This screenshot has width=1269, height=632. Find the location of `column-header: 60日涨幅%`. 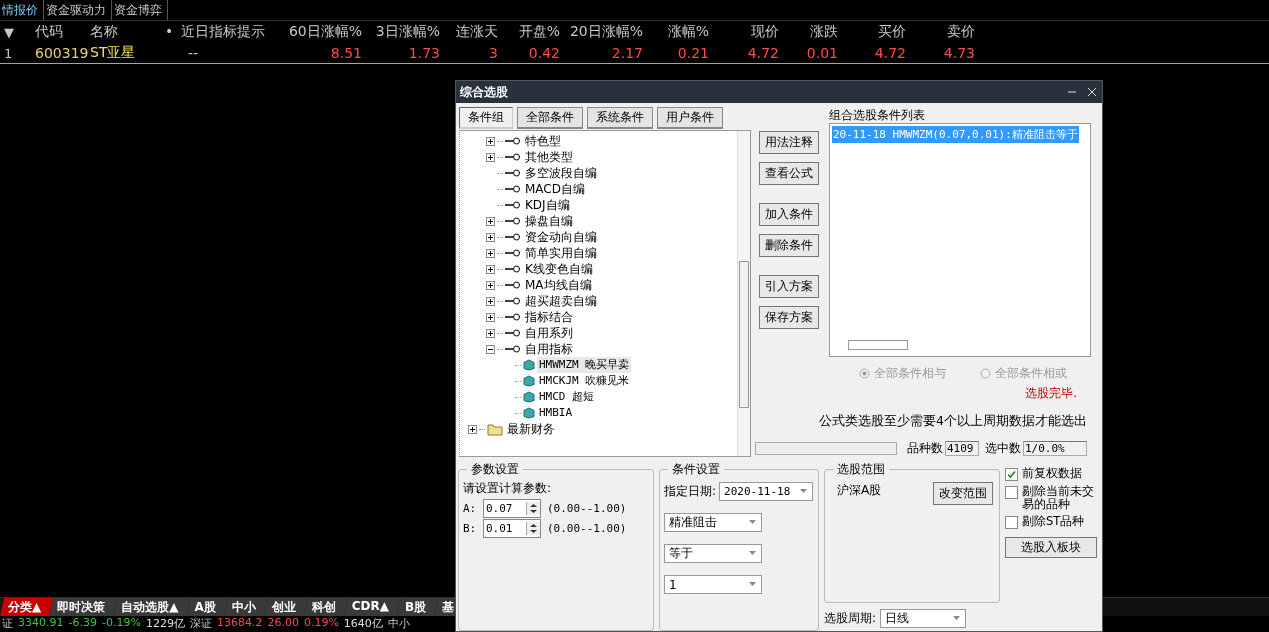

column-header: 60日涨幅% is located at coordinates (325, 31).